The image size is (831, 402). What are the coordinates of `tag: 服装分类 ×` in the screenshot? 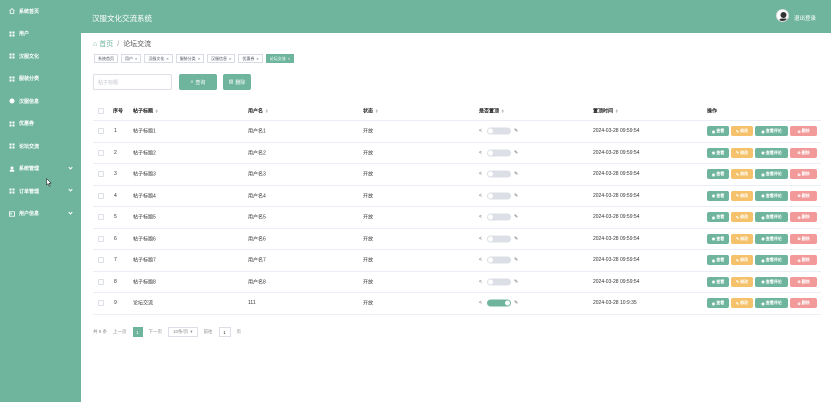 It's located at (190, 58).